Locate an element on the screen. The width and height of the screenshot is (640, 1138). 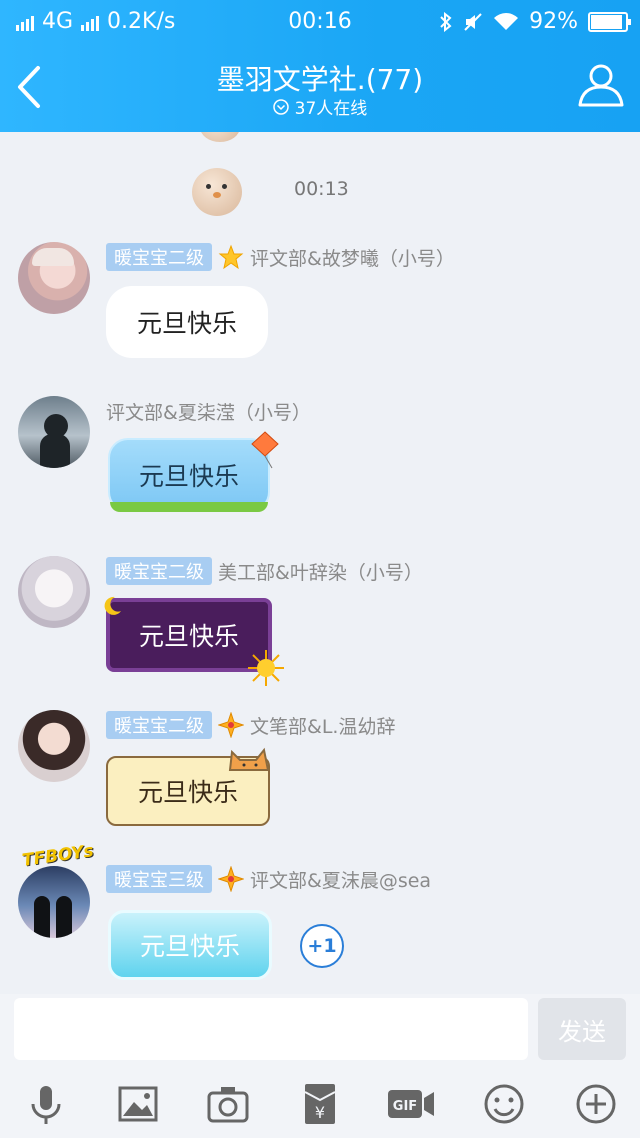
online-count: 37人在线 is located at coordinates (320, 106).